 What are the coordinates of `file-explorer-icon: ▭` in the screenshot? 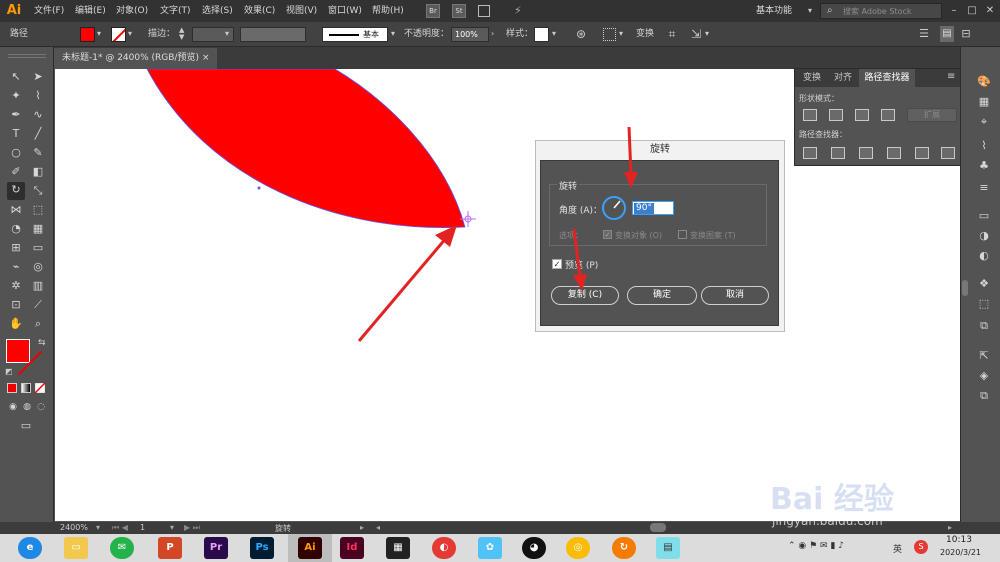 It's located at (76, 548).